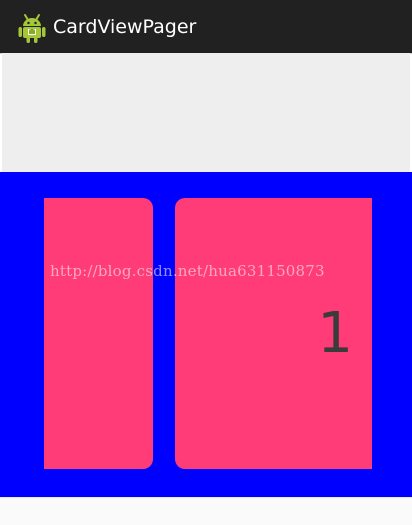 This screenshot has width=412, height=525. Describe the element at coordinates (335, 333) in the screenshot. I see `card-page-number: 1` at that location.